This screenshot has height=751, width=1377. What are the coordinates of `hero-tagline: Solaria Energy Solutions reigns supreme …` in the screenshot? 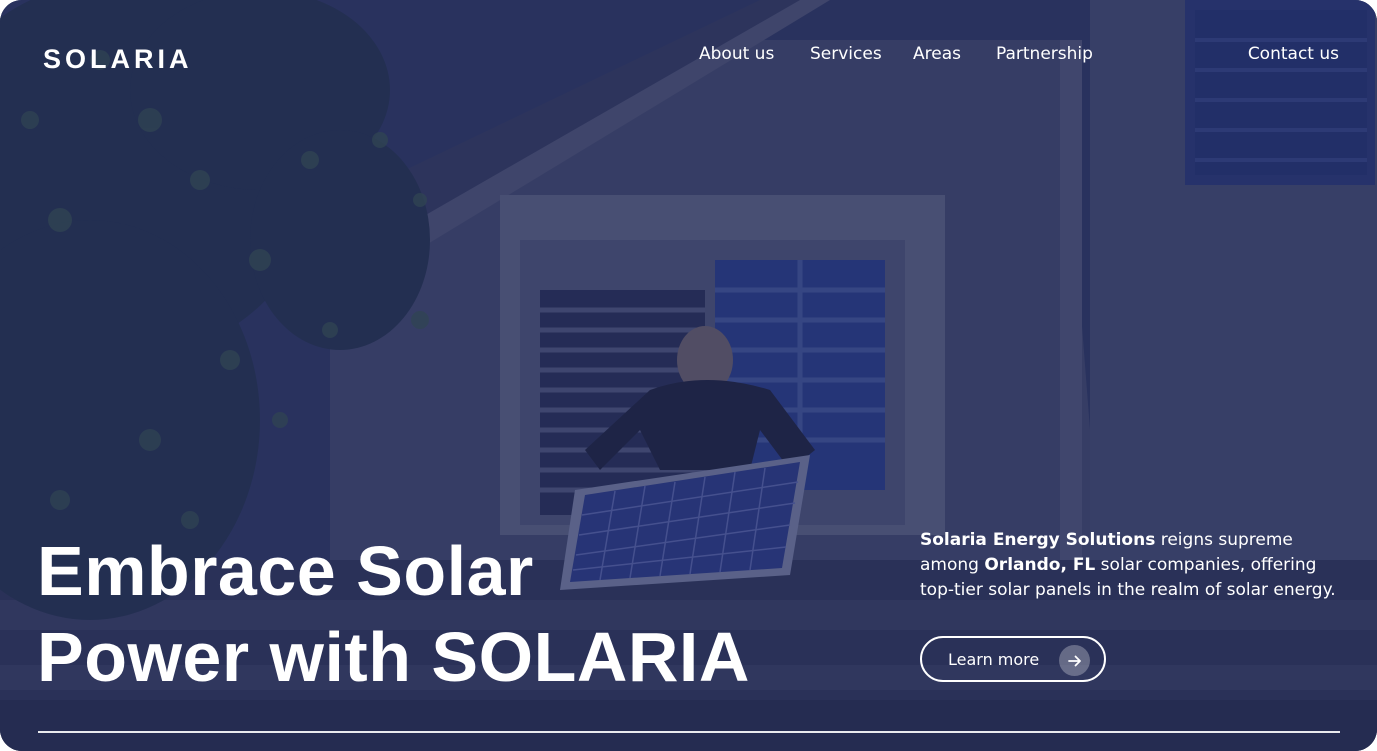 It's located at (1135, 565).